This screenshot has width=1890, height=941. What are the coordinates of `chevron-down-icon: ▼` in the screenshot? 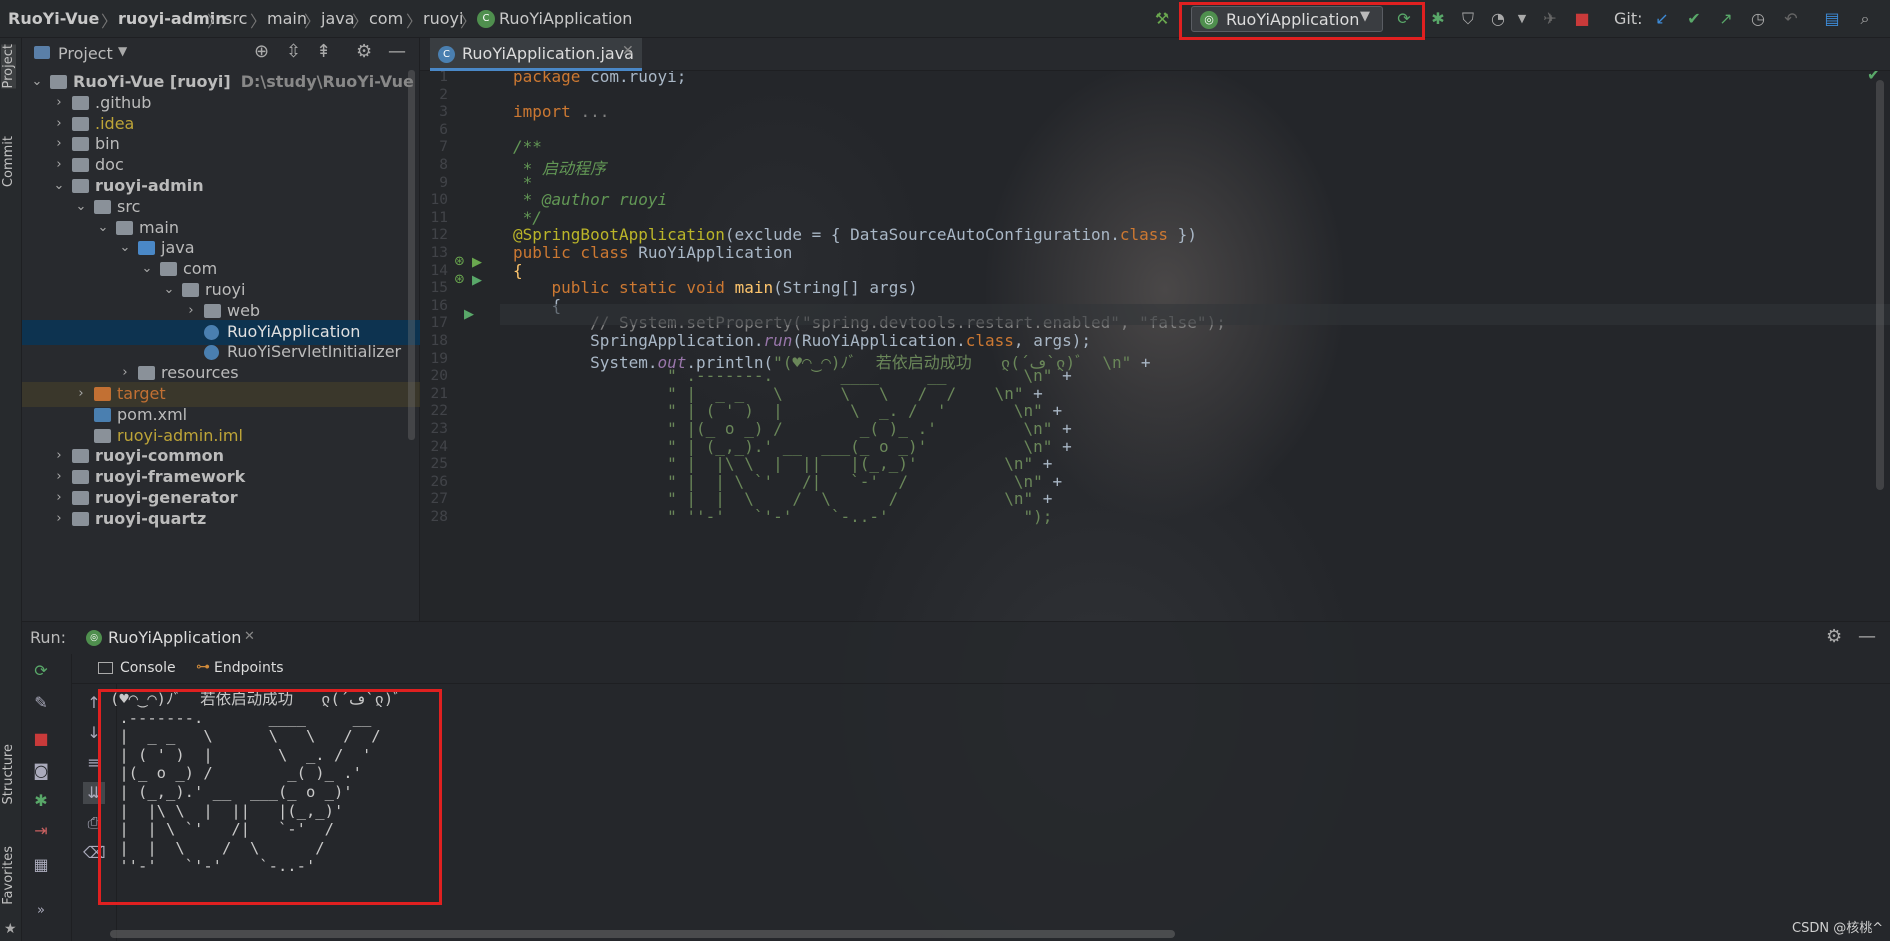 It's located at (122, 51).